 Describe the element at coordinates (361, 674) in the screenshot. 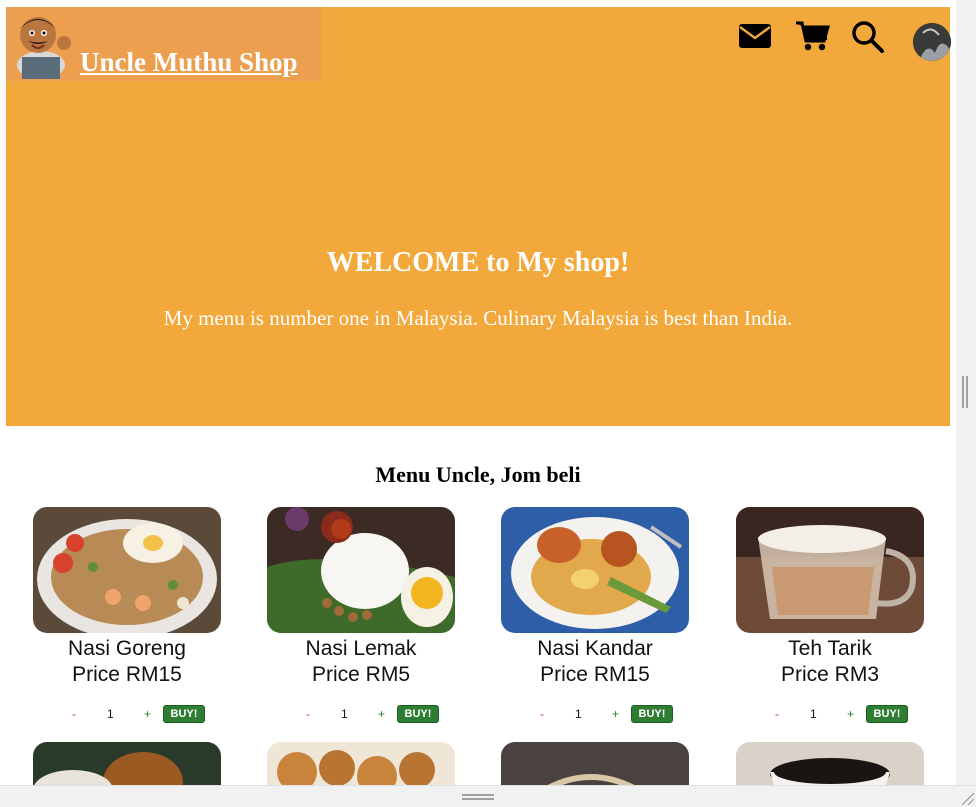

I see `item-price: Price RM5` at that location.